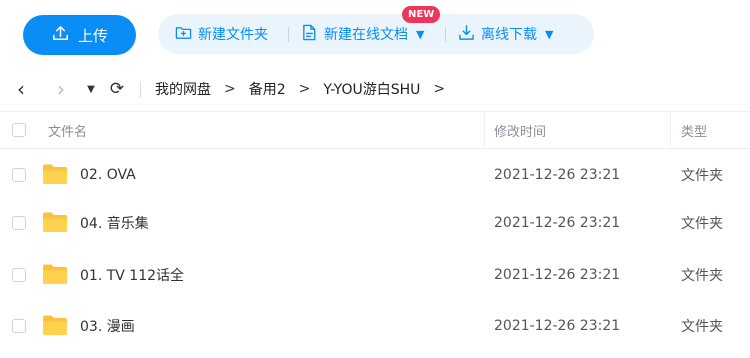 The width and height of the screenshot is (750, 358). I want to click on table-header: 文件名 修改时间 类型, so click(375, 130).